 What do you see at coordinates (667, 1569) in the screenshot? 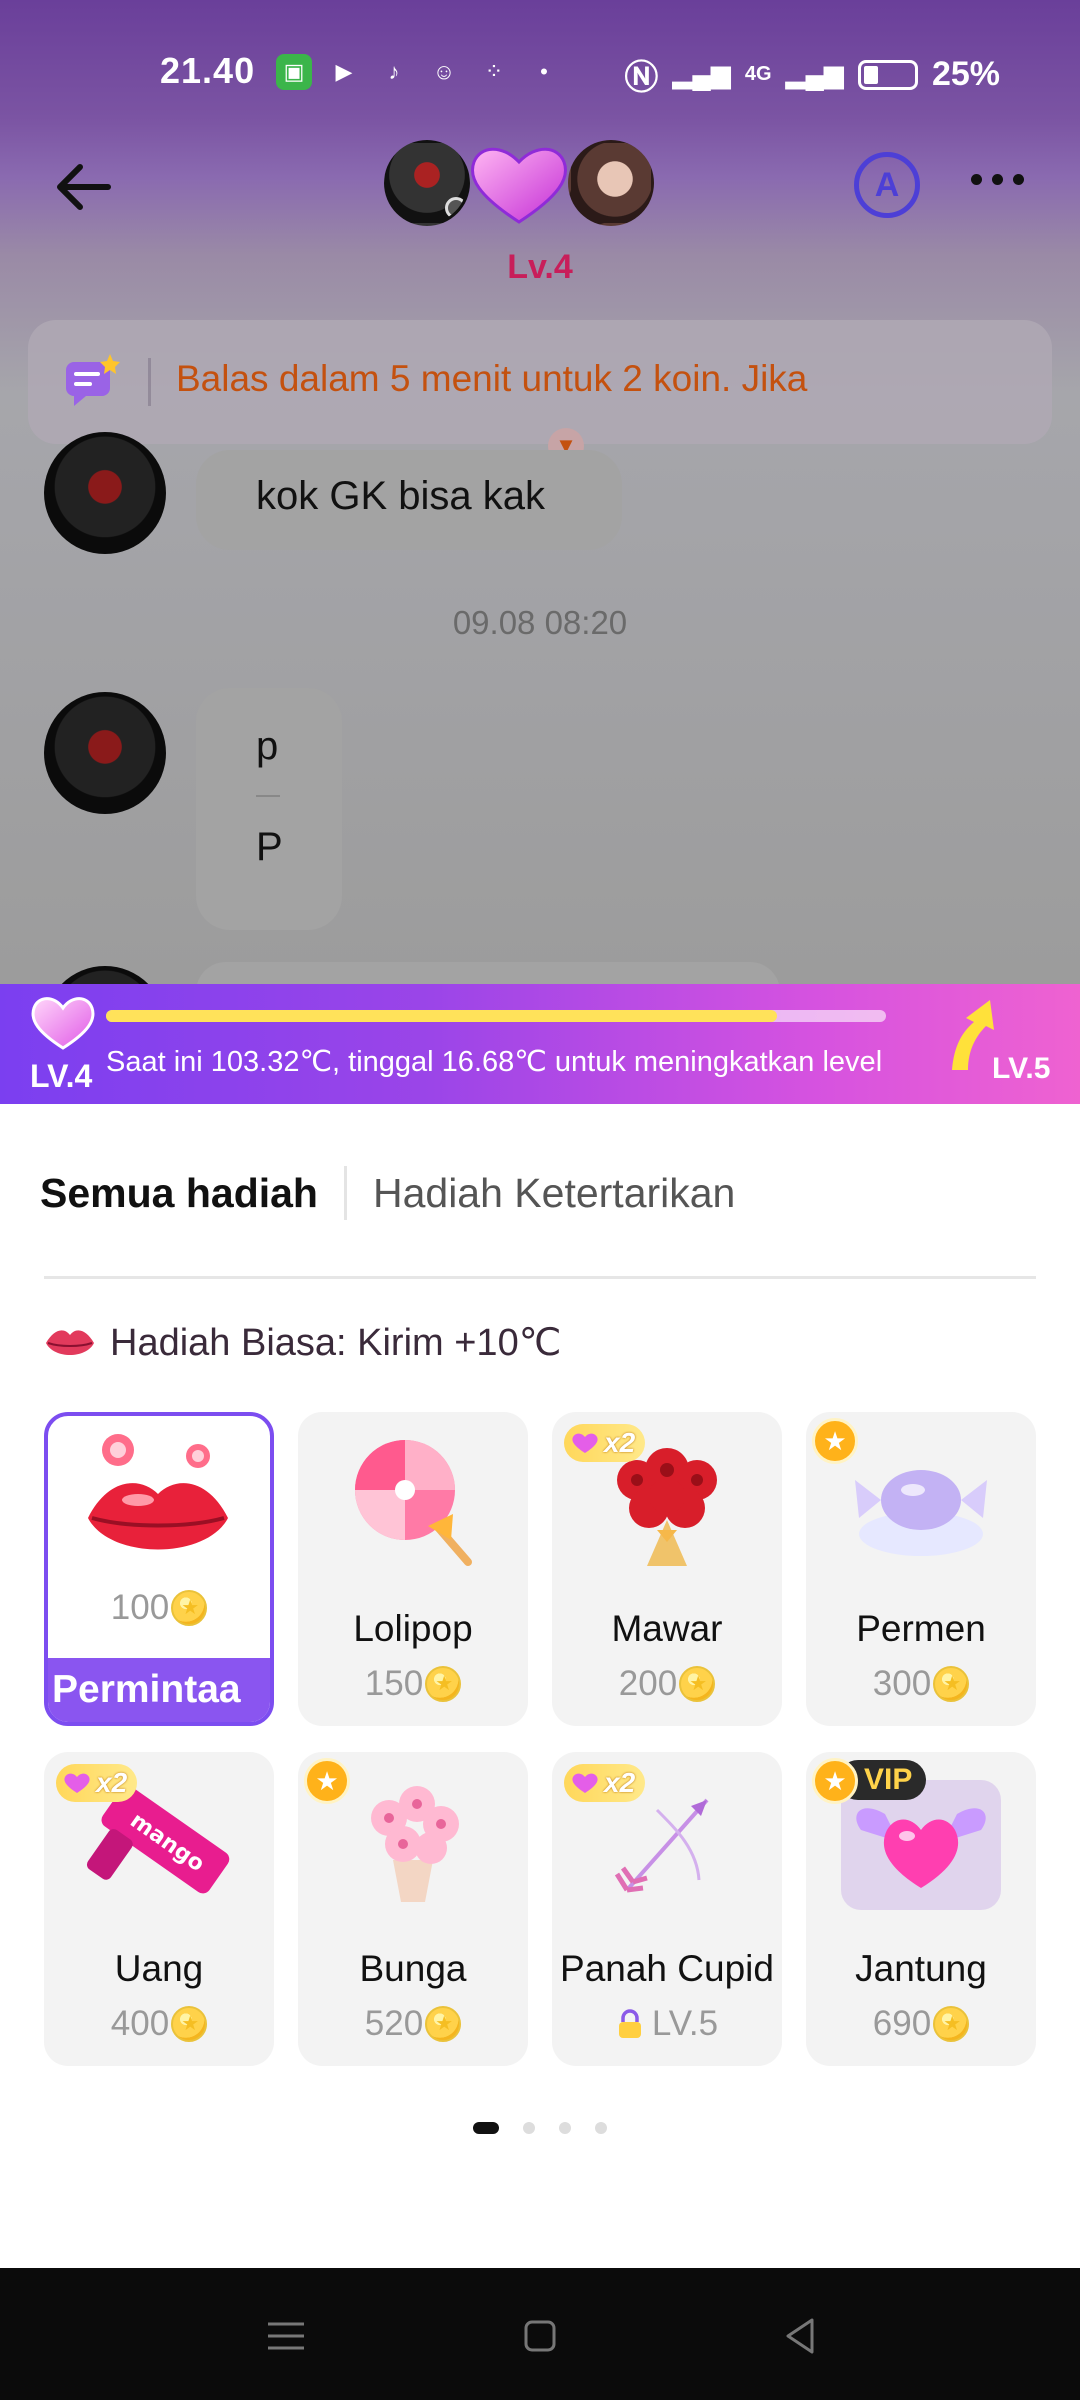
I see `gift-card-mawar: x2 Mawar 200` at bounding box center [667, 1569].